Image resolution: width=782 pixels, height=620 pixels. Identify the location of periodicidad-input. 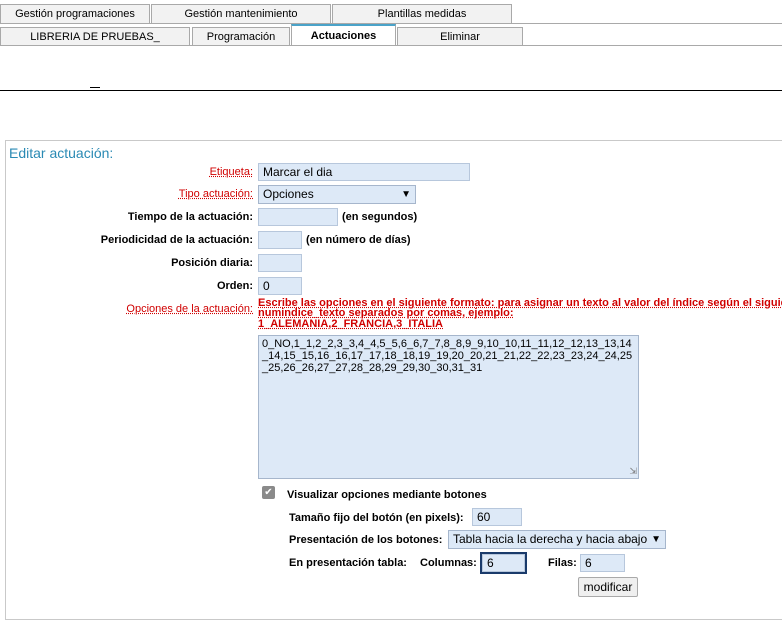
(280, 240).